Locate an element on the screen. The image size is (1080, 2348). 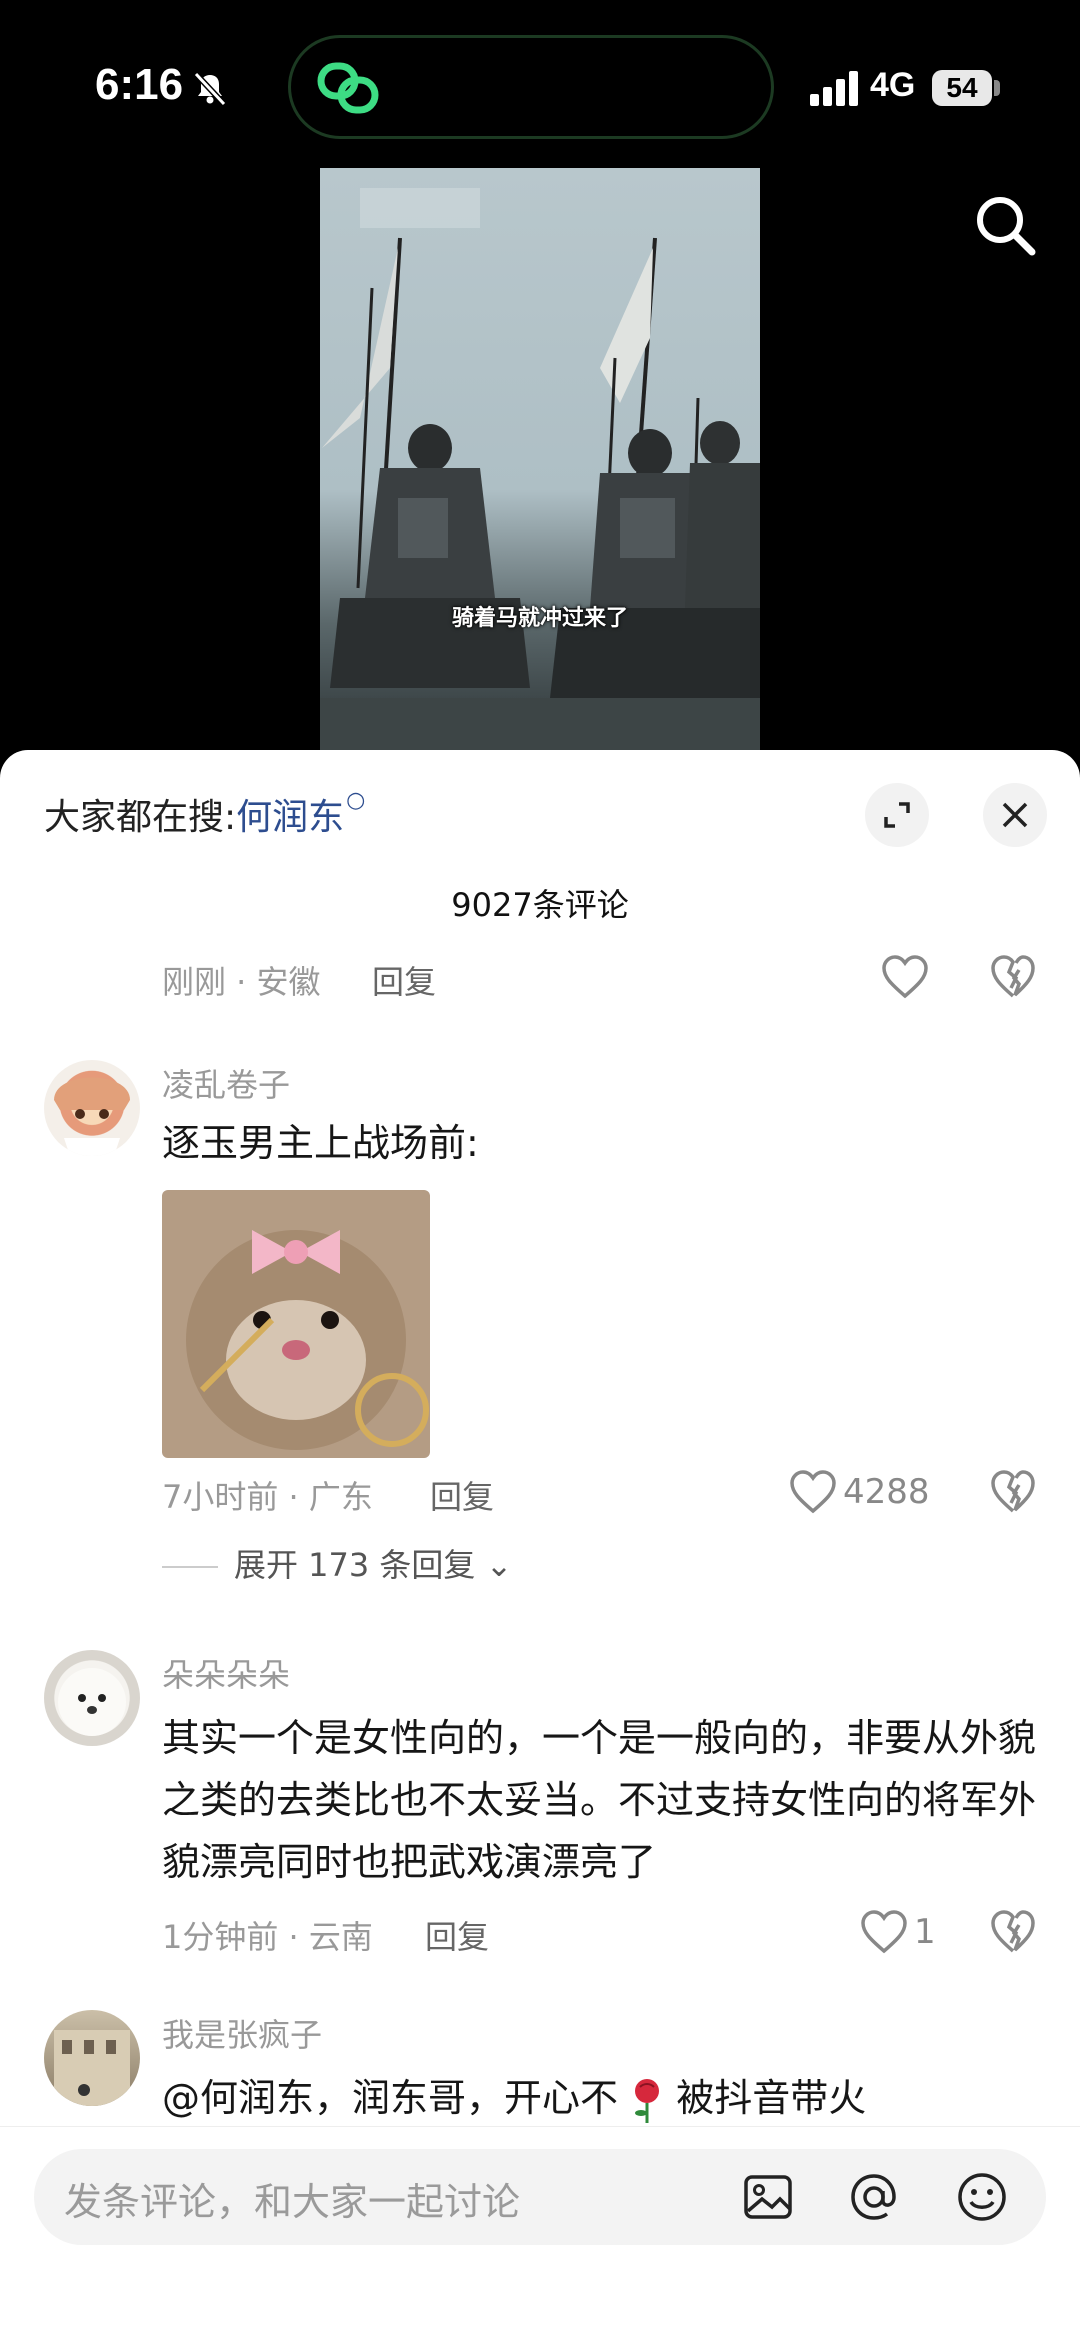
avatar-white-dog is located at coordinates (92, 1702).